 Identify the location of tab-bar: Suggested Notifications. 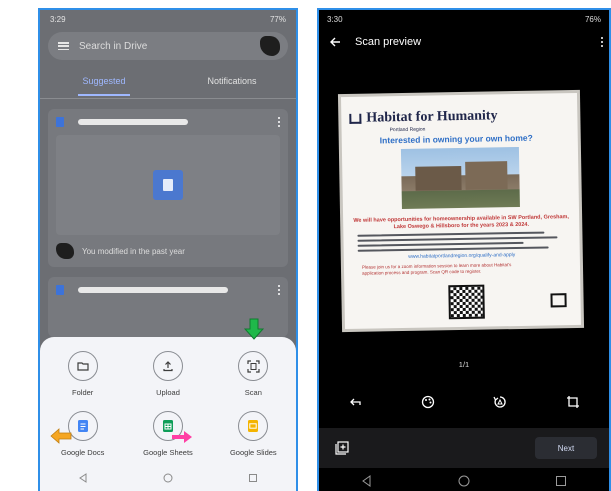
(168, 83).